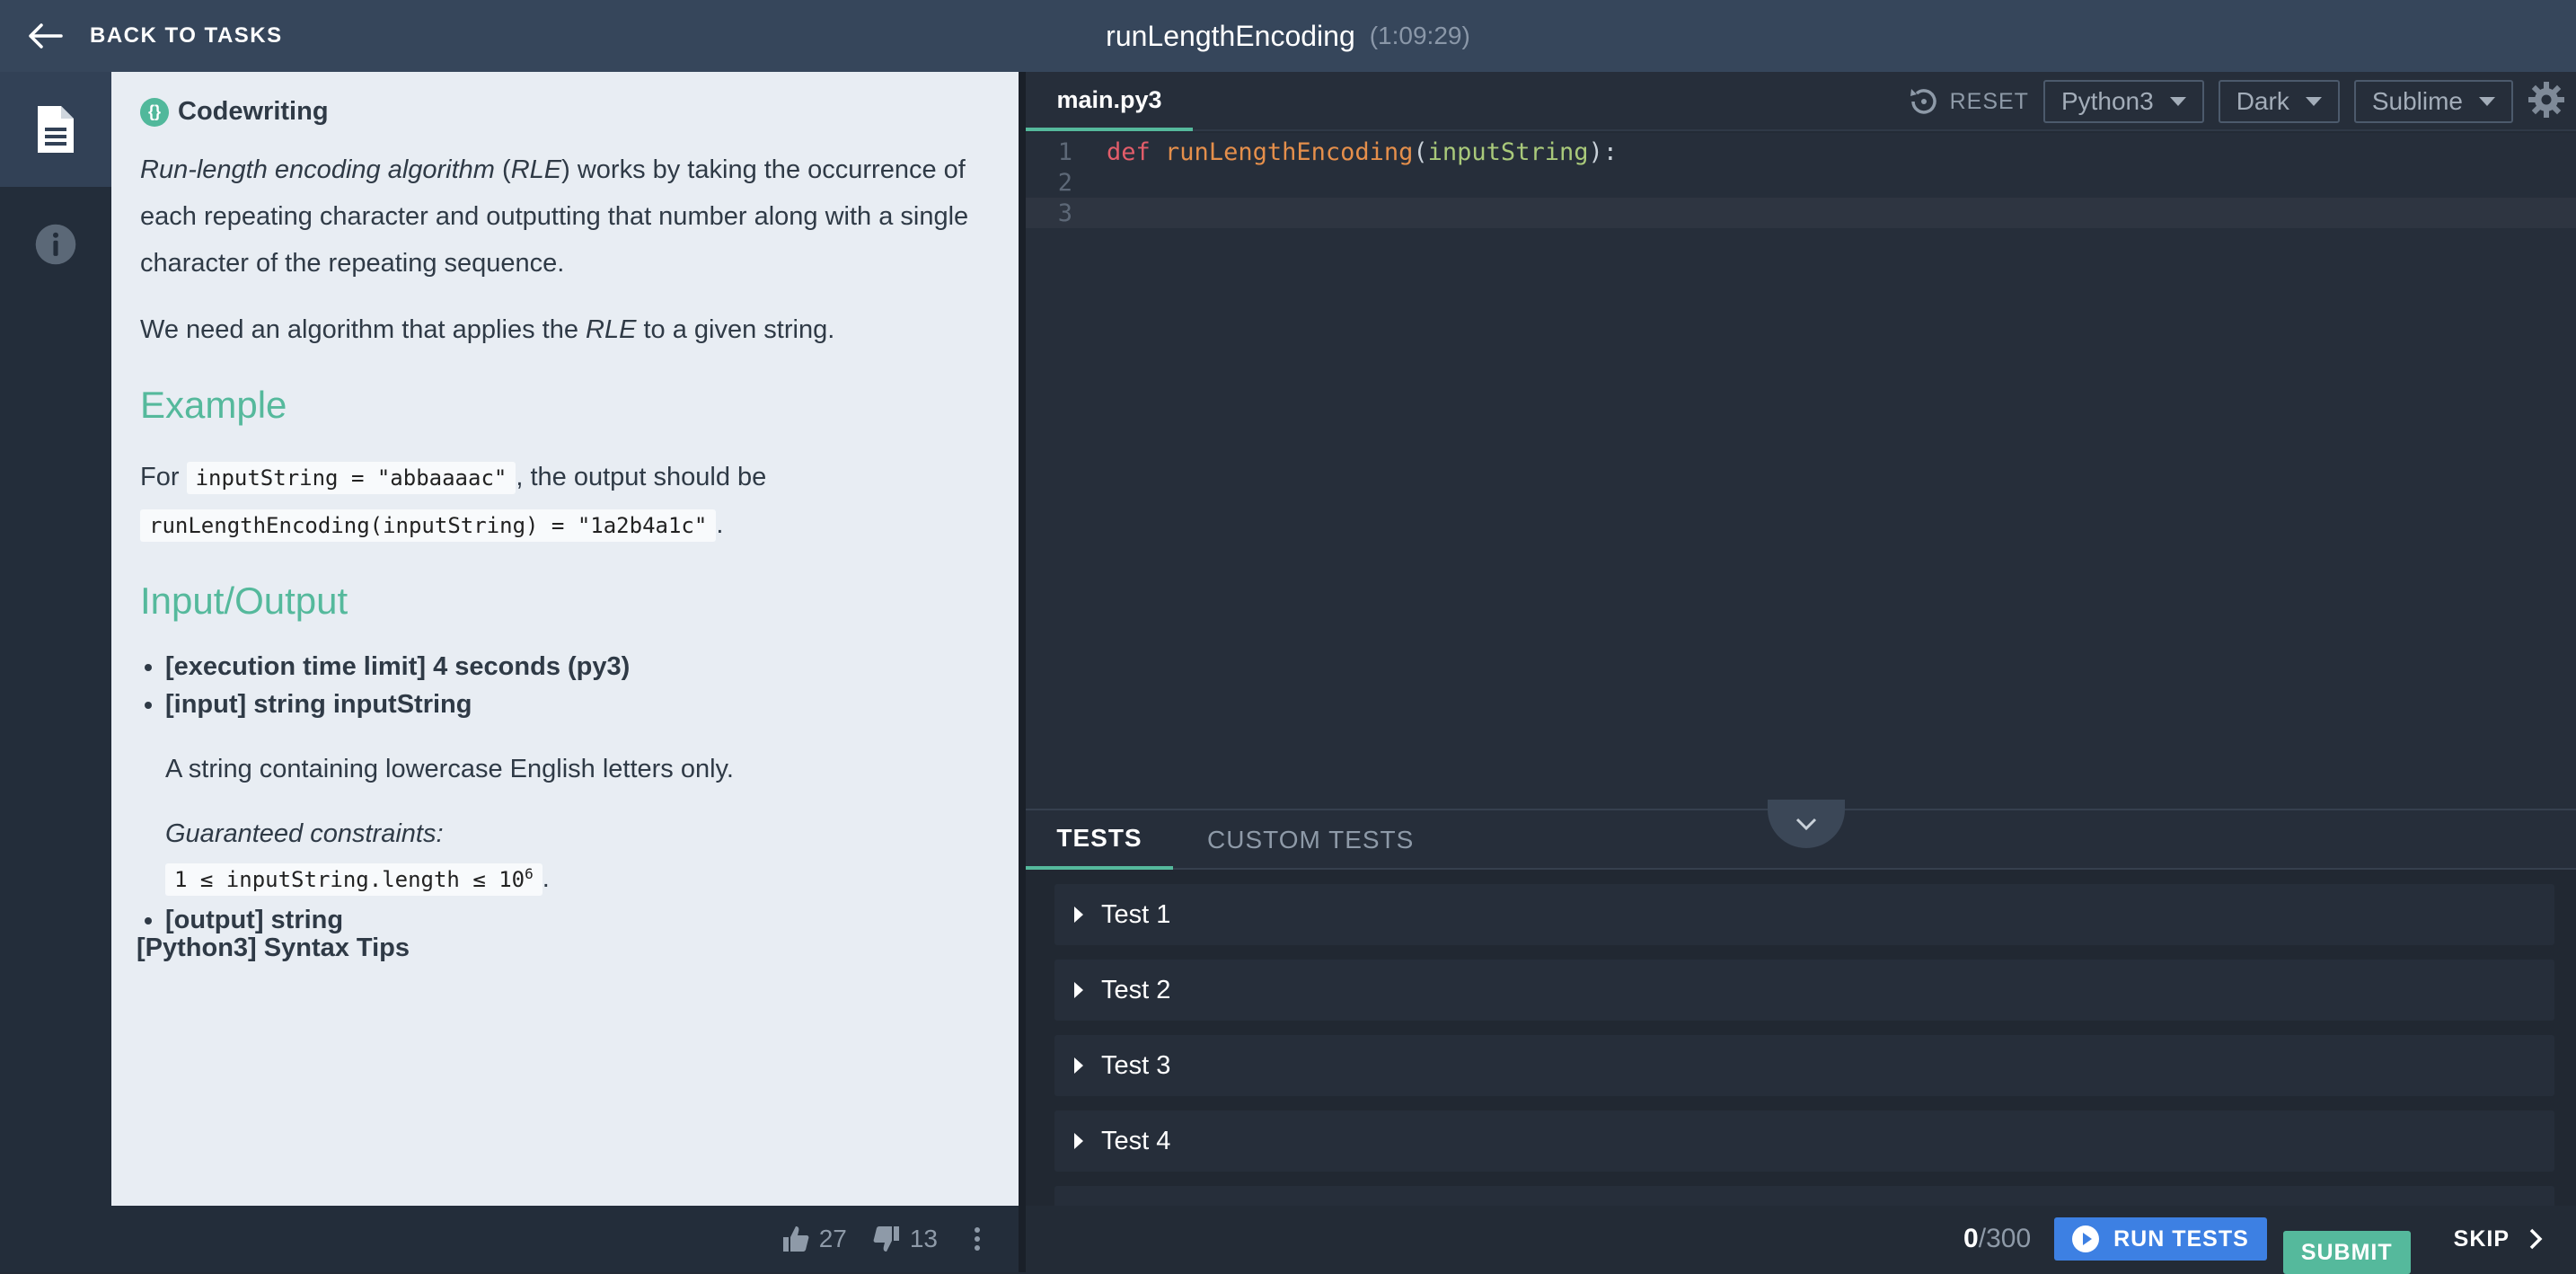  I want to click on test-item-partial, so click(1804, 1196).